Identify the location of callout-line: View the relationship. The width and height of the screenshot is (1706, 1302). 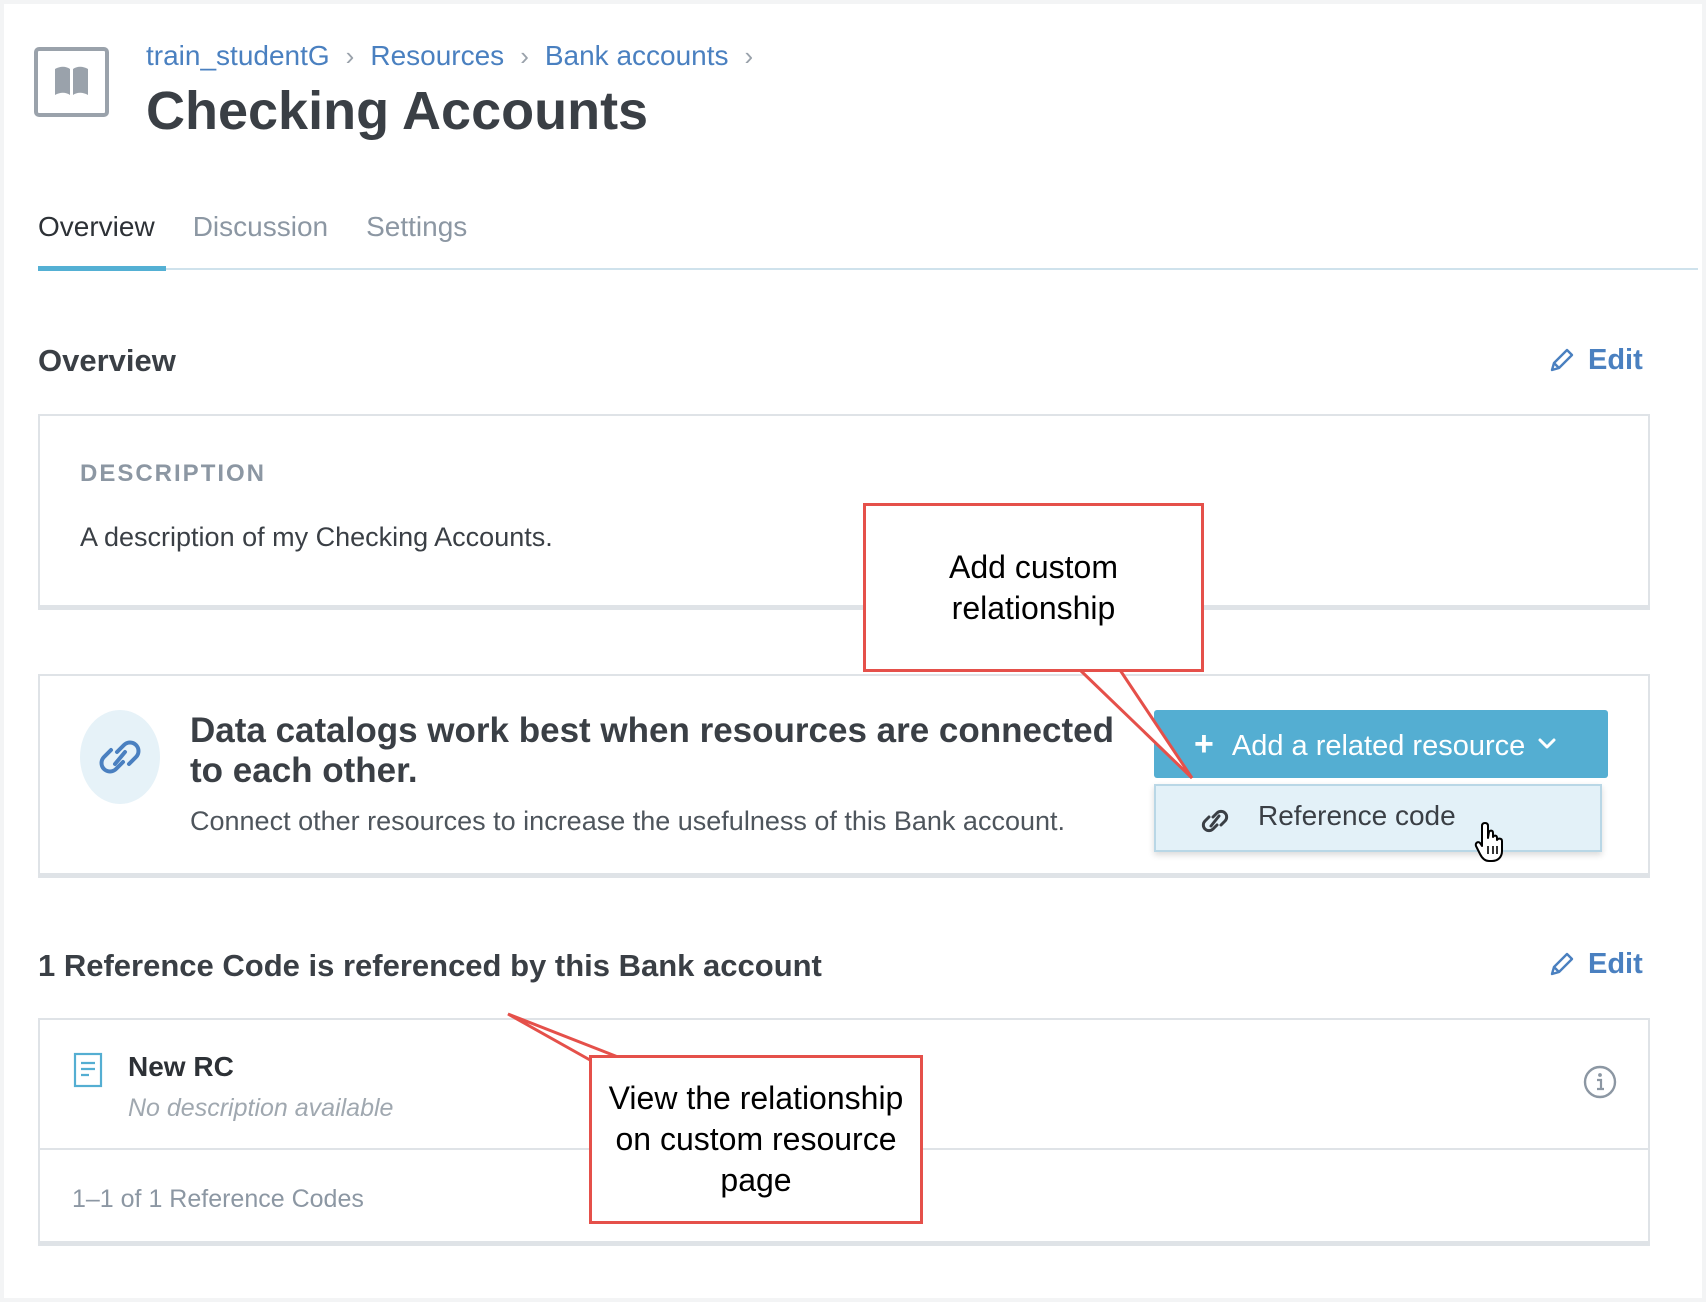
(756, 1098).